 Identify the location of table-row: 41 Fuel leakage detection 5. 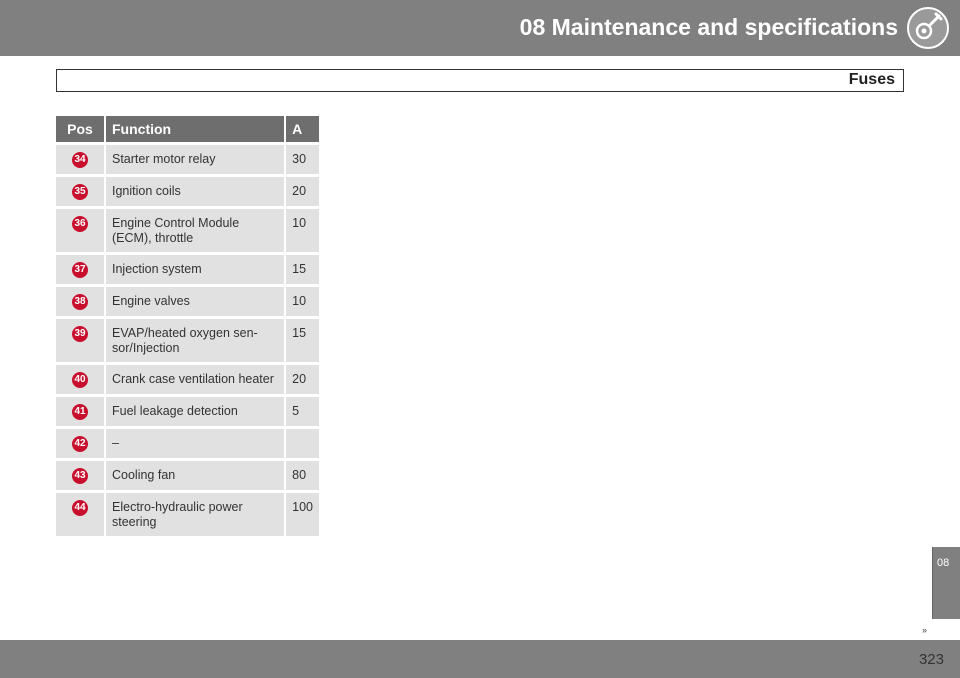
(187, 411).